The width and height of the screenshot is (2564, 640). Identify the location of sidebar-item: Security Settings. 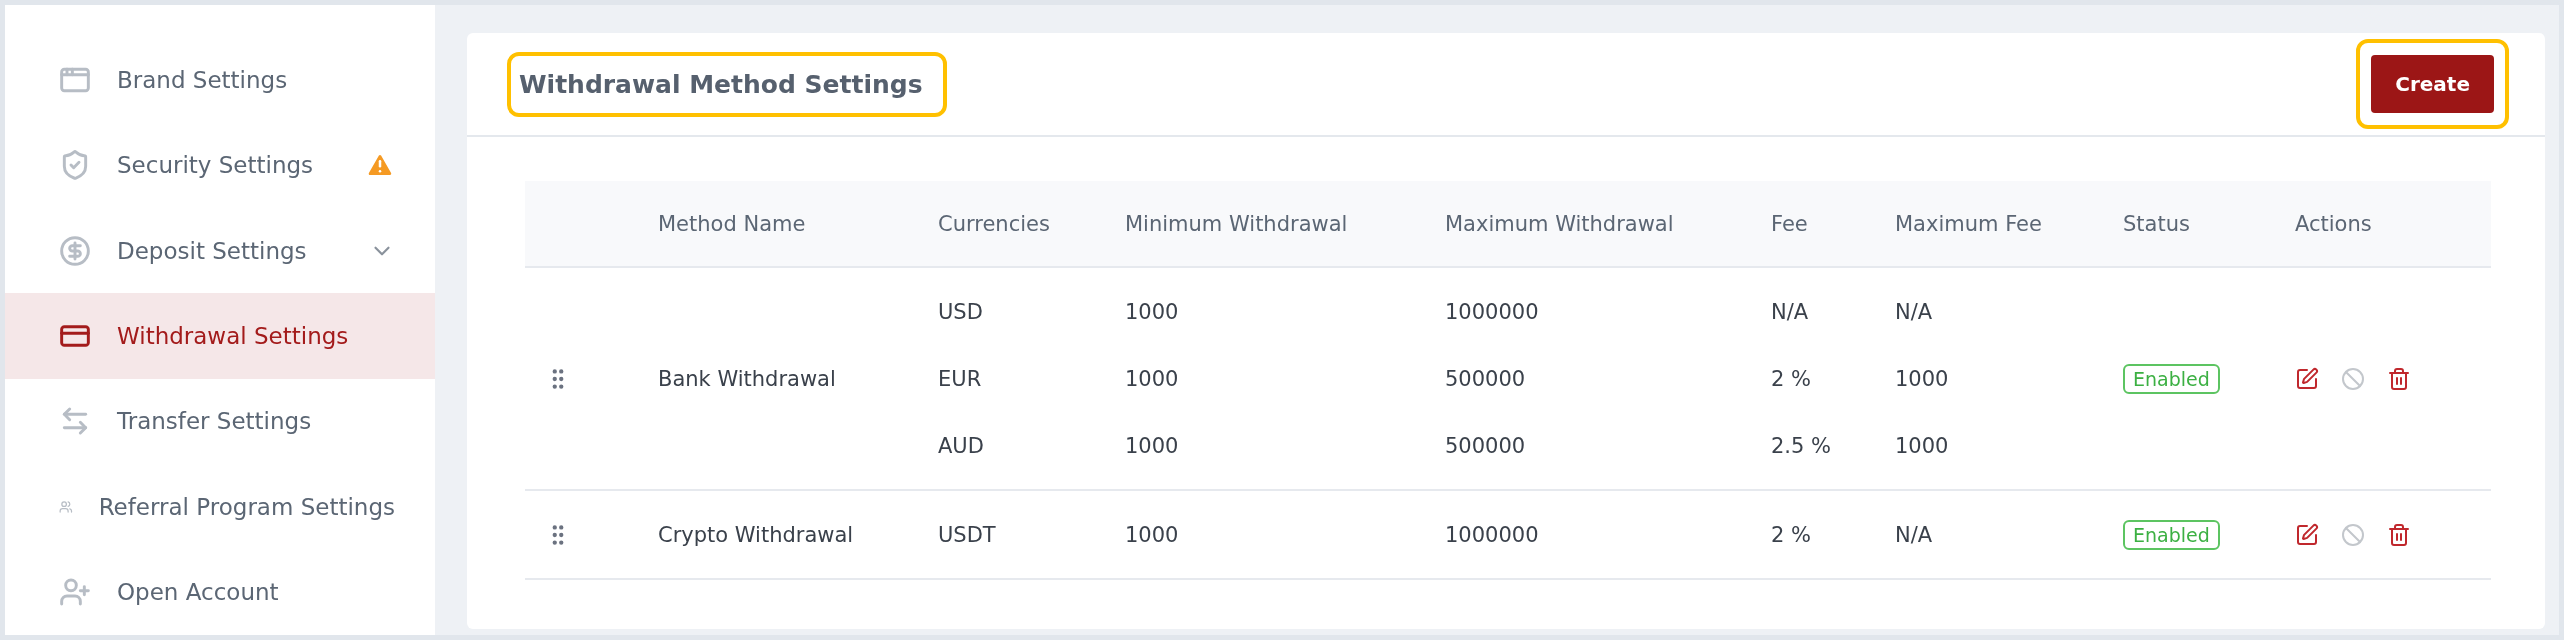
(220, 165).